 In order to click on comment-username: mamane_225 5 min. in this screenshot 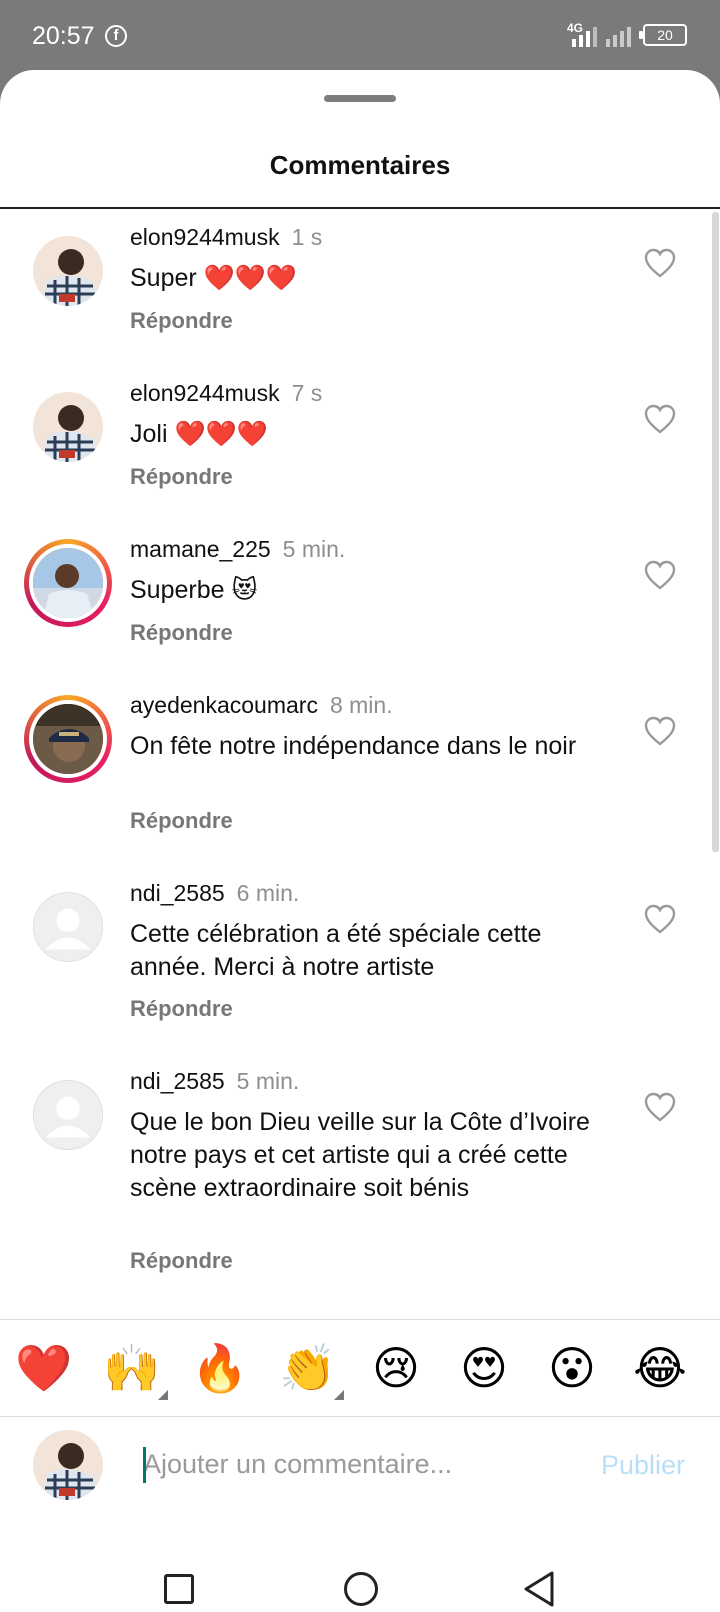, I will do `click(237, 549)`.